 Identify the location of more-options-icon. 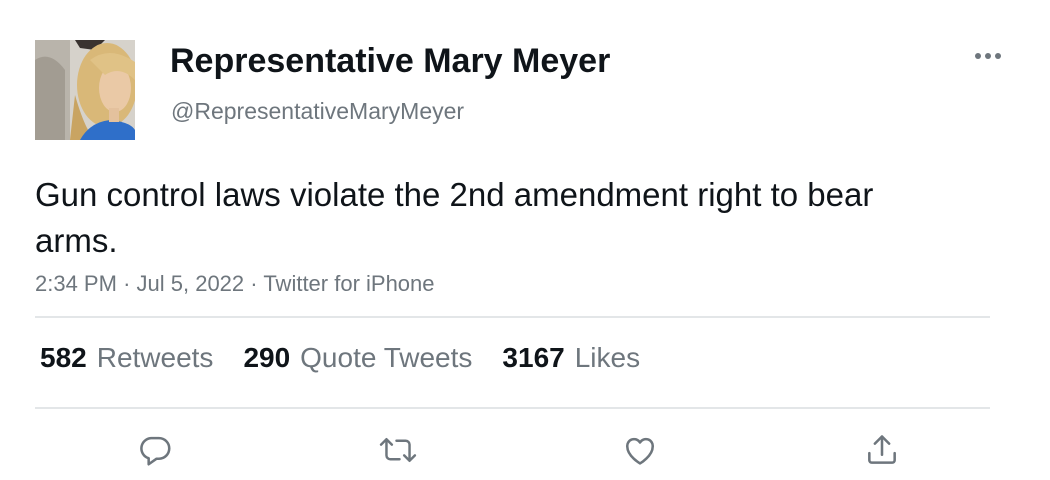
(988, 56).